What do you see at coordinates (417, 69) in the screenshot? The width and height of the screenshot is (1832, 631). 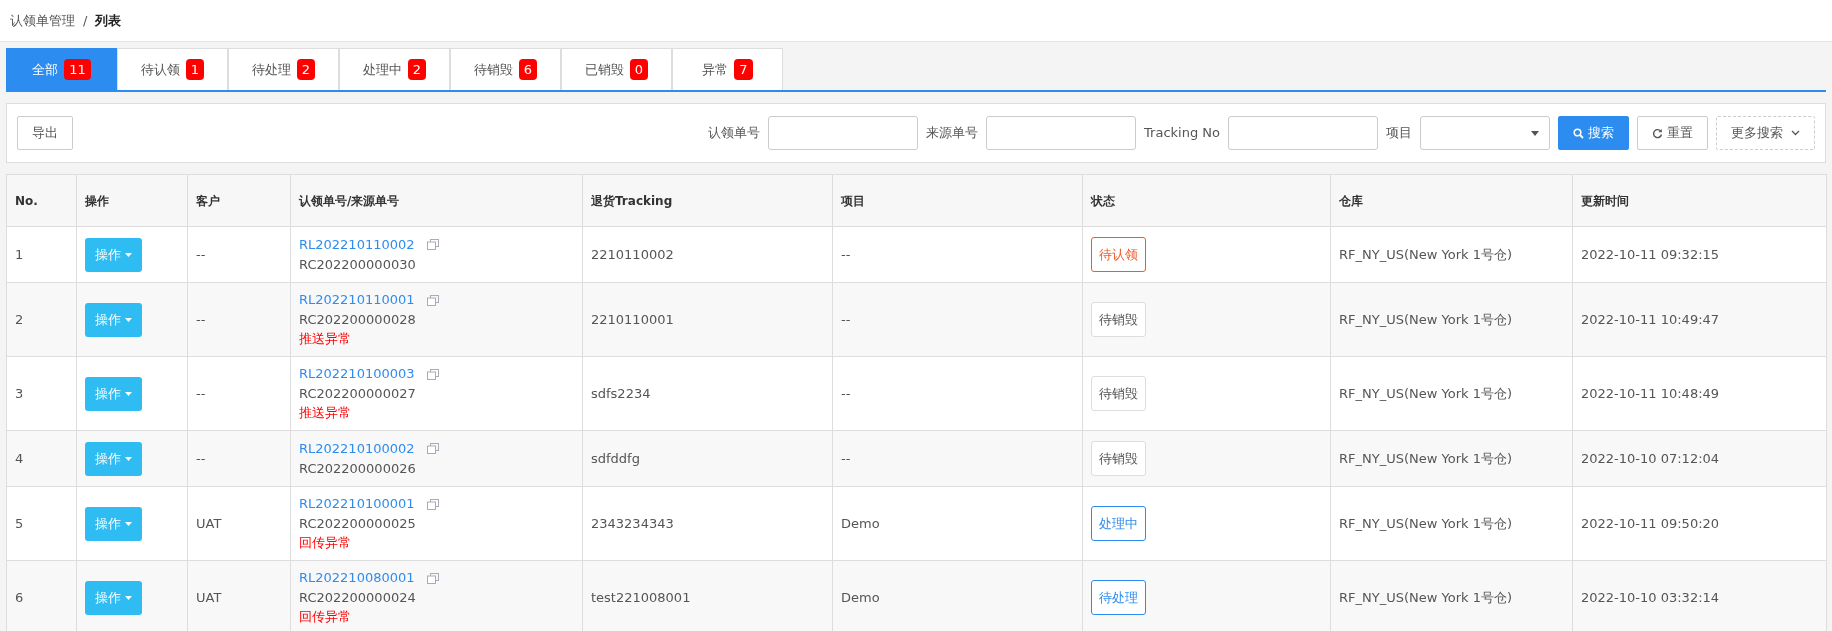 I see `count-badge: 2` at bounding box center [417, 69].